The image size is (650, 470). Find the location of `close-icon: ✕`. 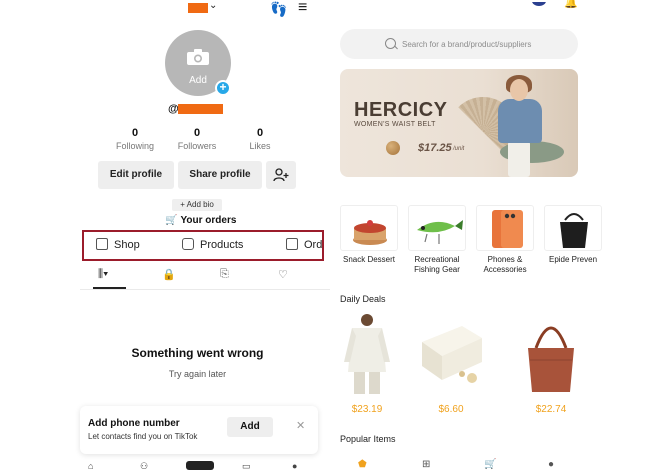

close-icon: ✕ is located at coordinates (300, 425).